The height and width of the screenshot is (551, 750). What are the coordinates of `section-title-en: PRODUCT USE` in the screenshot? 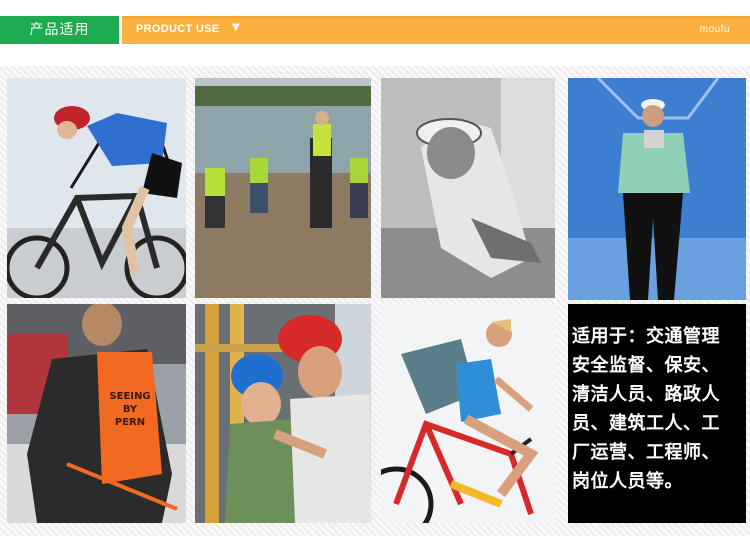 It's located at (178, 29).